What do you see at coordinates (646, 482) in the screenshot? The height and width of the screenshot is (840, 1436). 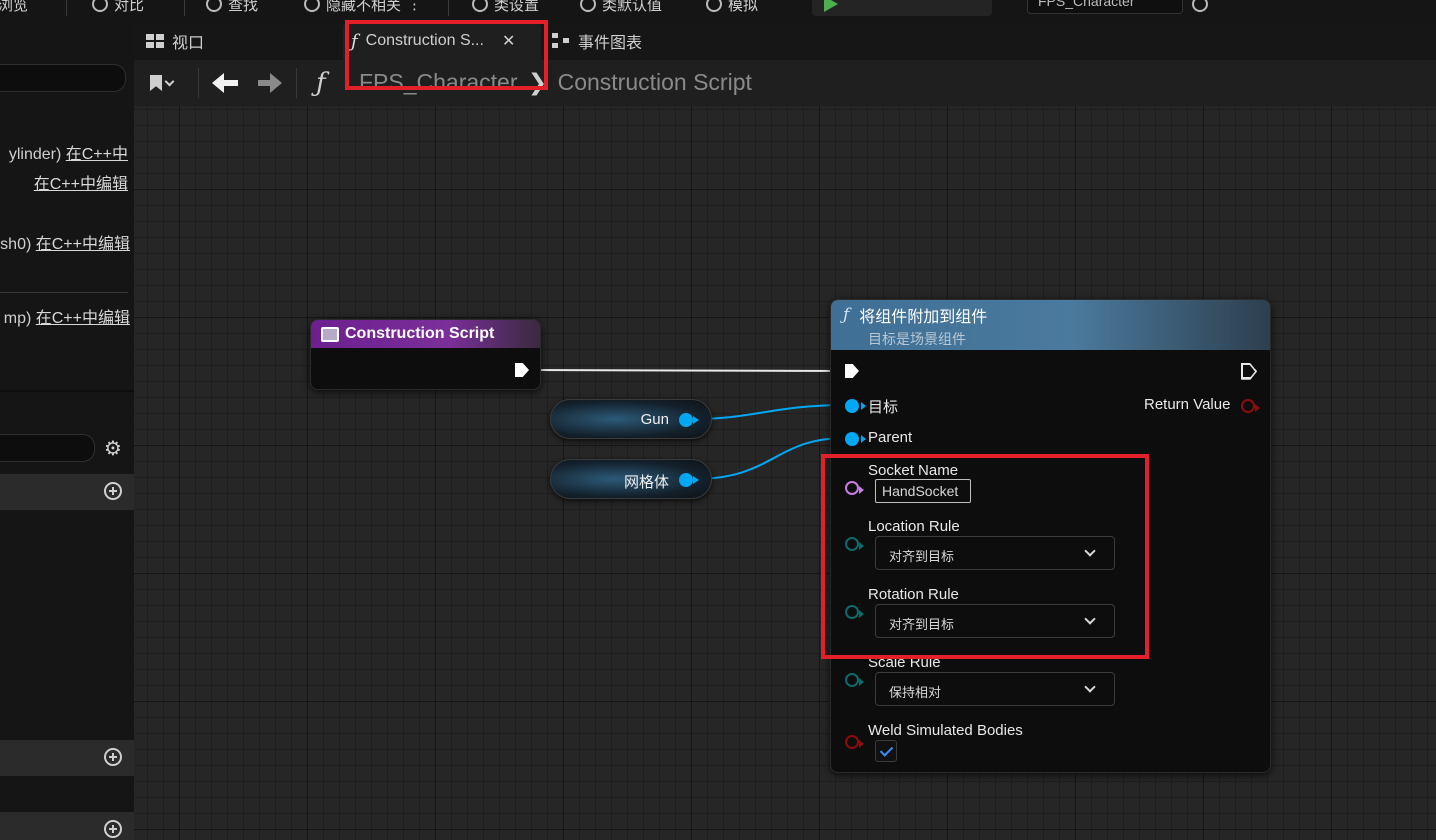 I see `variable-label: 网格体` at bounding box center [646, 482].